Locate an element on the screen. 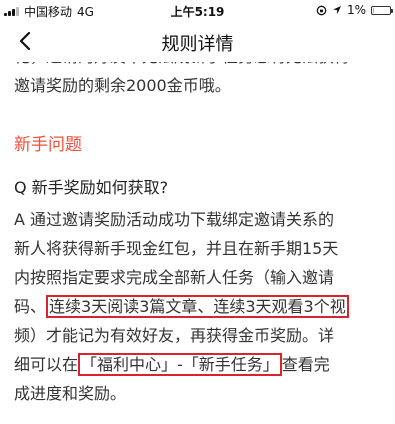  battery-percent: 1% is located at coordinates (356, 10).